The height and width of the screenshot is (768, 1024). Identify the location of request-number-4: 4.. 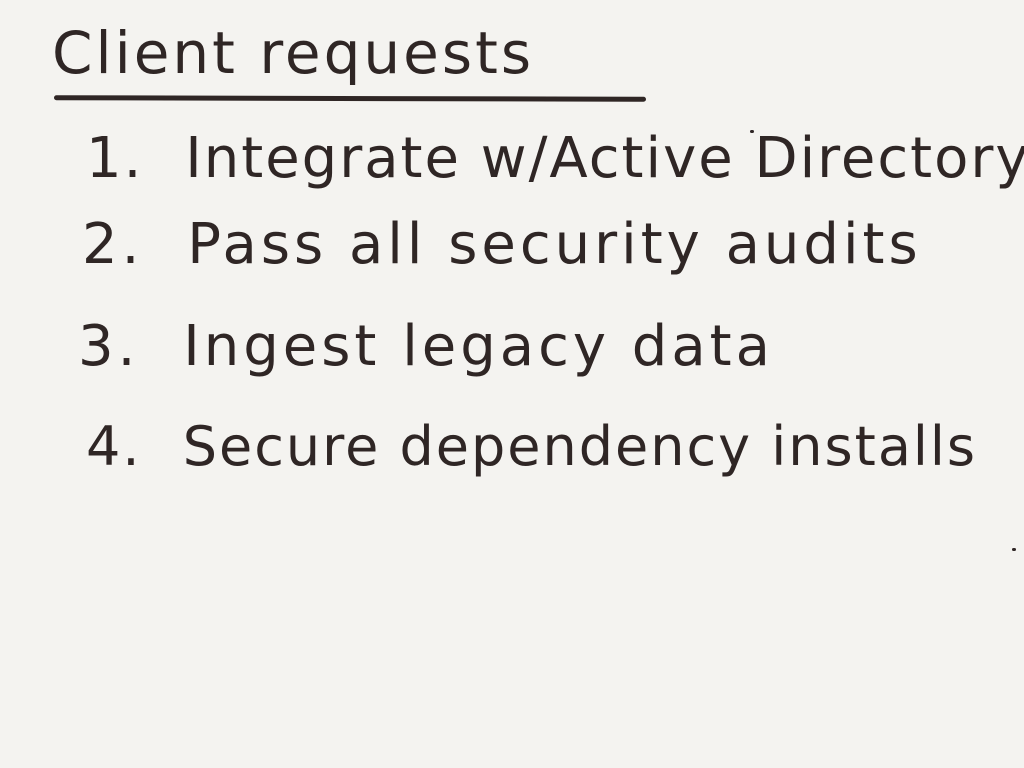
(114, 446).